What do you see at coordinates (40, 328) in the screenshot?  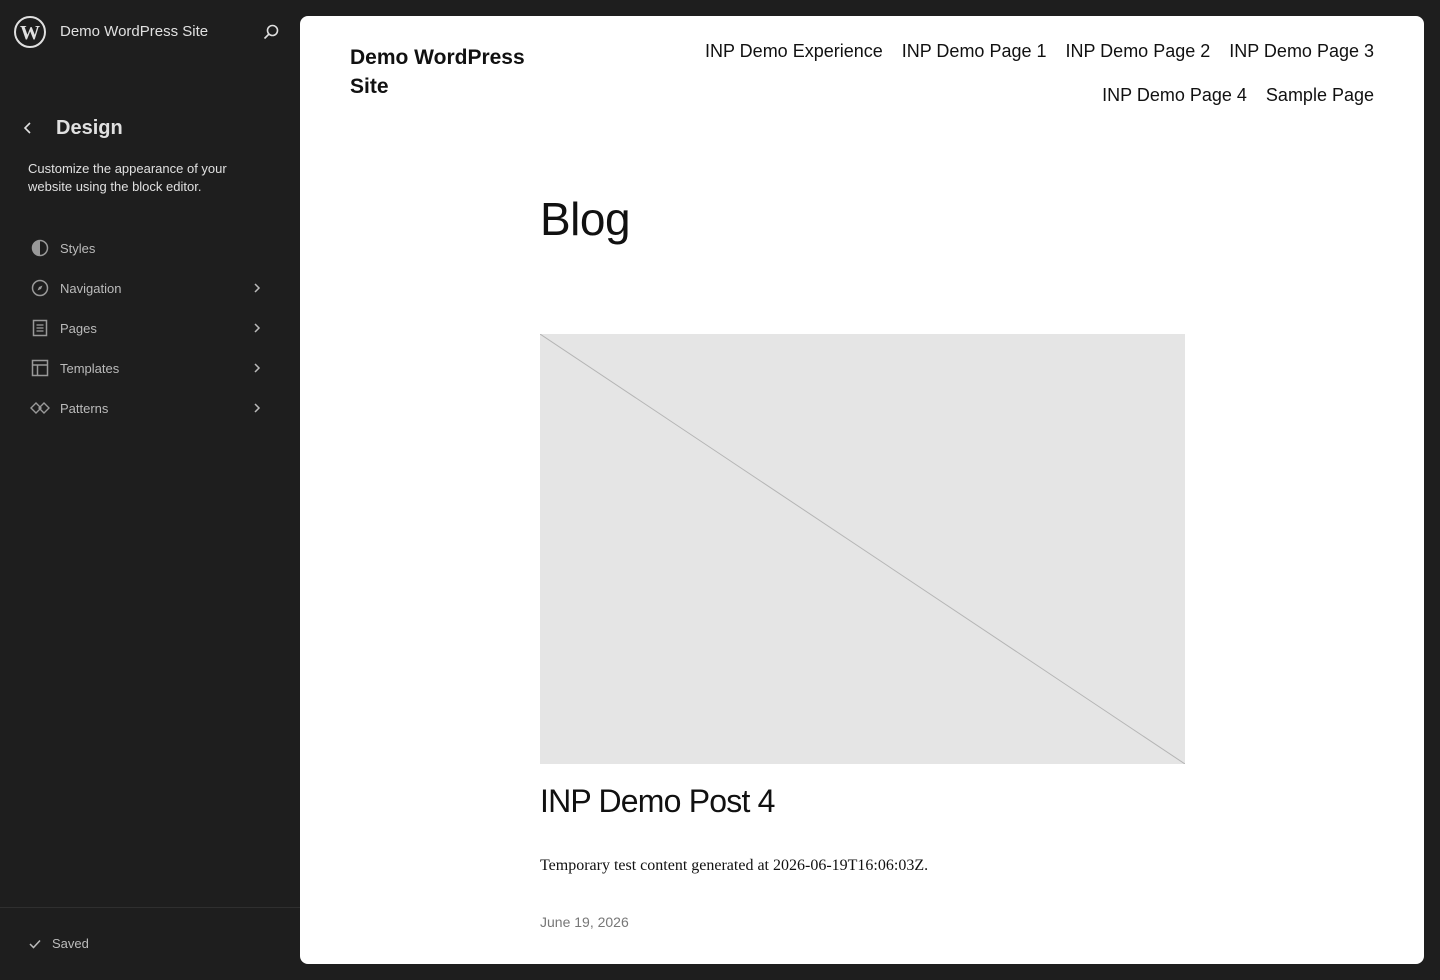 I see `pages-icon` at bounding box center [40, 328].